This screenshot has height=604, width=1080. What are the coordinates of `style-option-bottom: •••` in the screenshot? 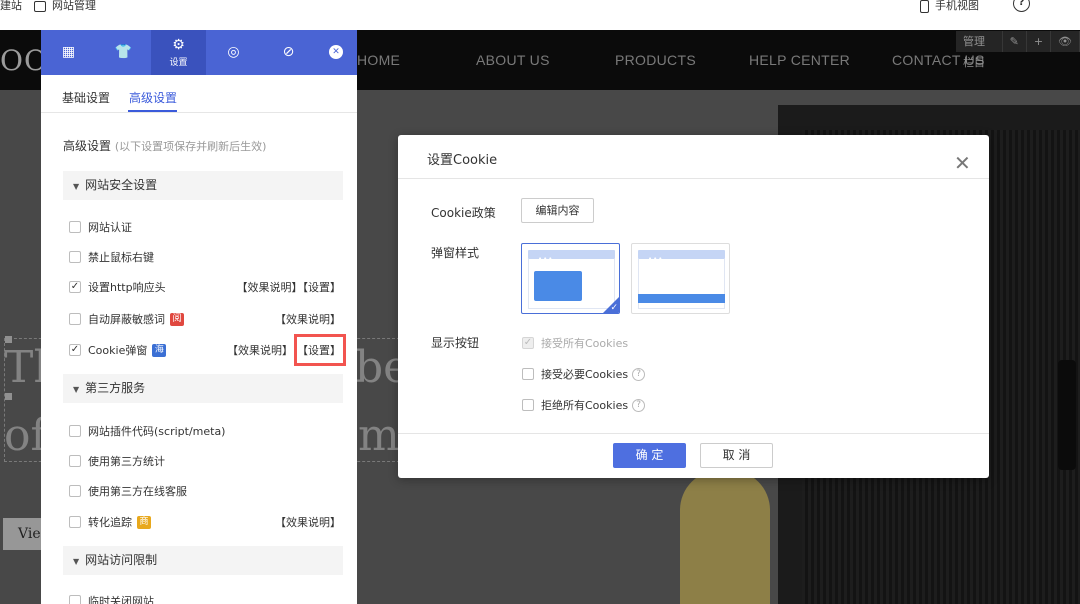 It's located at (680, 278).